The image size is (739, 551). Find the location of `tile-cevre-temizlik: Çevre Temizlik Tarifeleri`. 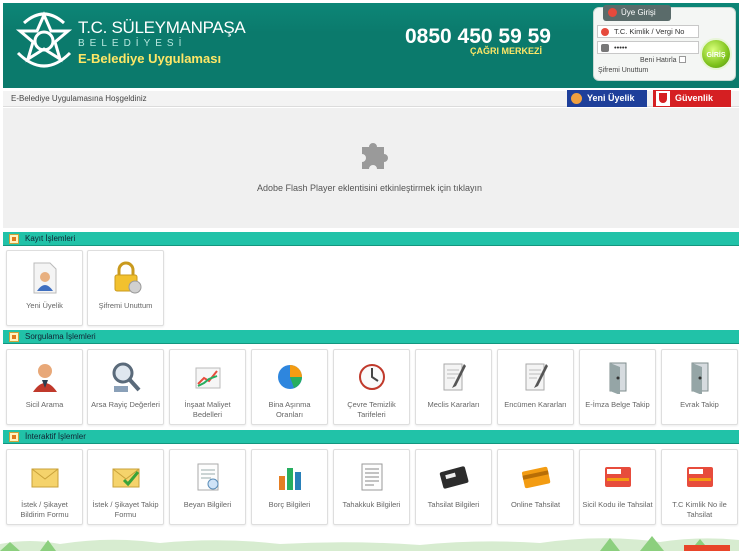

tile-cevre-temizlik: Çevre Temizlik Tarifeleri is located at coordinates (371, 387).